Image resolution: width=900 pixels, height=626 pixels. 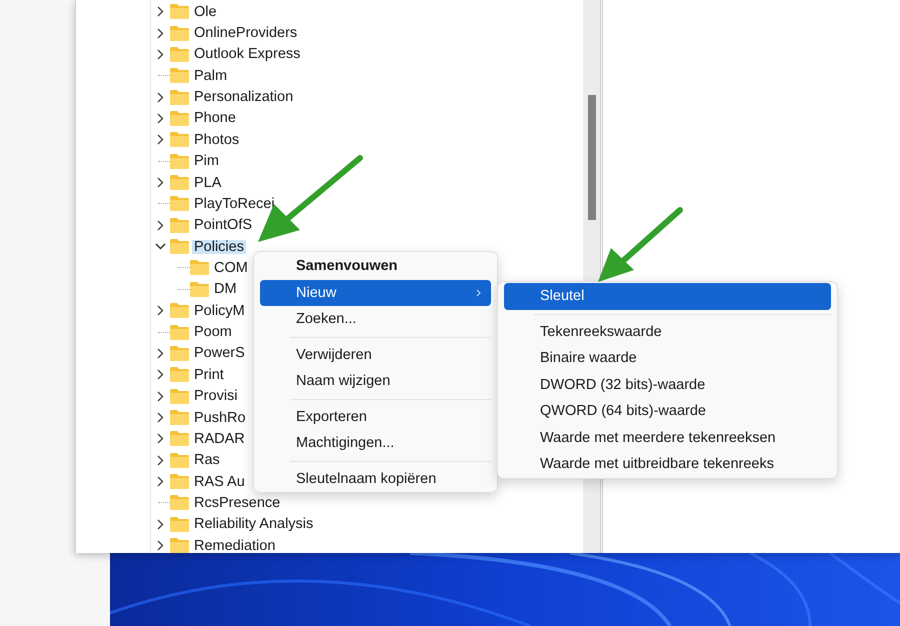 What do you see at coordinates (219, 481) in the screenshot?
I see `tree-item: RAS Au` at bounding box center [219, 481].